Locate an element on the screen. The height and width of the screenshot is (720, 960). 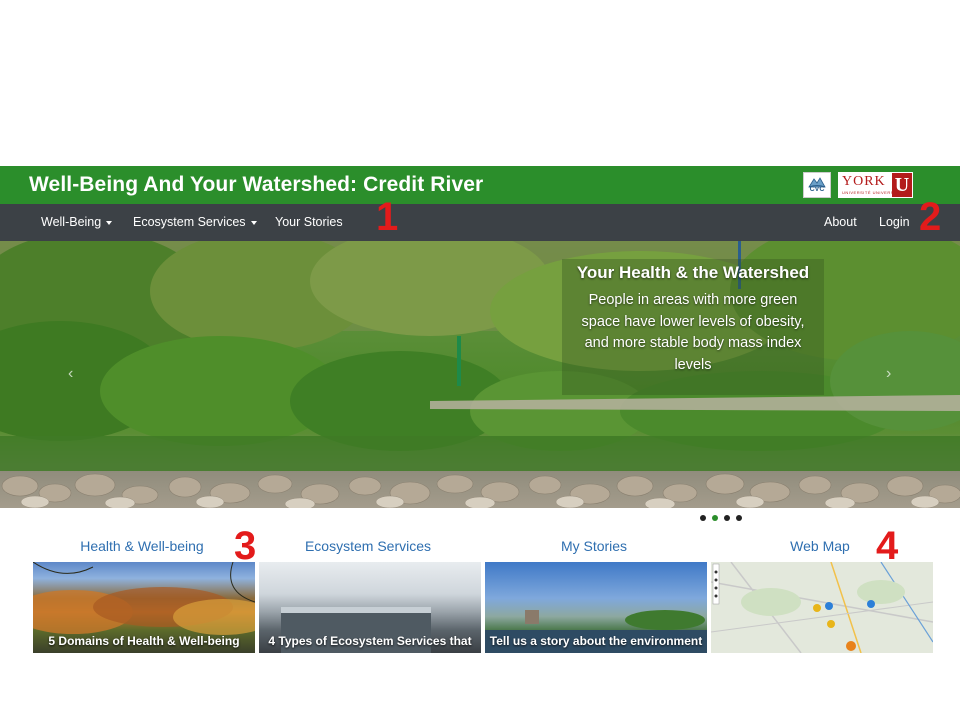
card-caption: 5 Domains of Health & Well-being is located at coordinates (144, 641).